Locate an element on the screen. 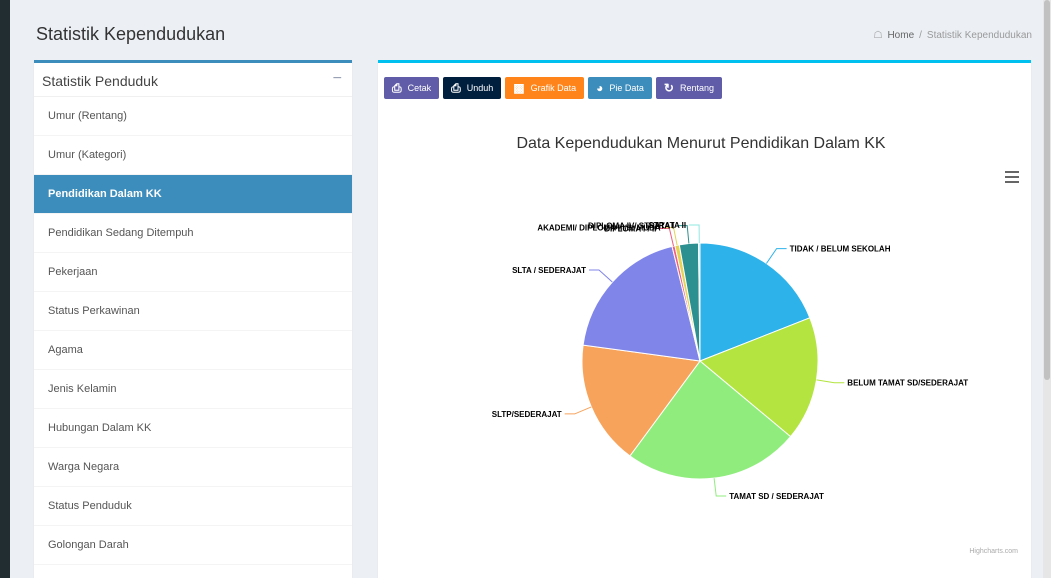 This screenshot has width=1051, height=578. refresh-button: ↻ Rentang is located at coordinates (688, 88).